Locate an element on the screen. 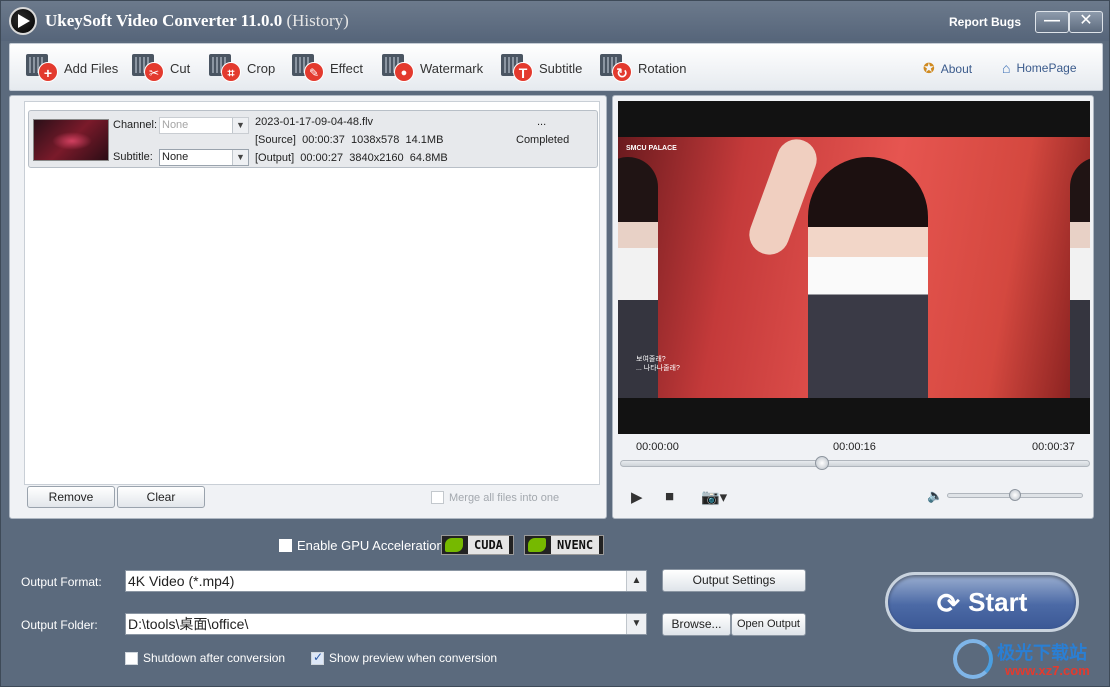 The image size is (1110, 687). about-link: ✪ About is located at coordinates (947, 68).